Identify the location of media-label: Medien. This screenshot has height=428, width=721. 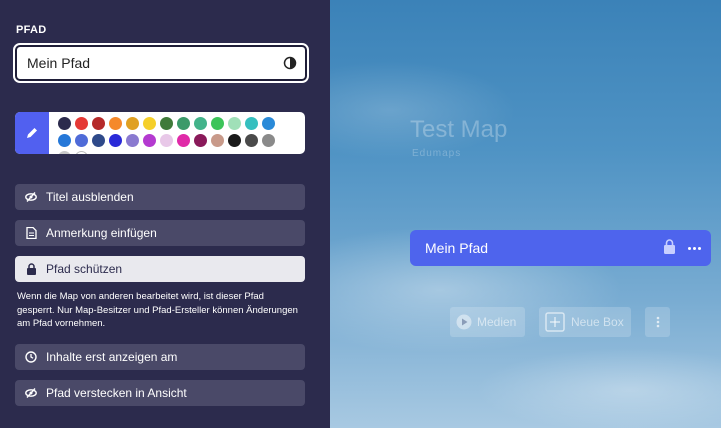
(497, 322).